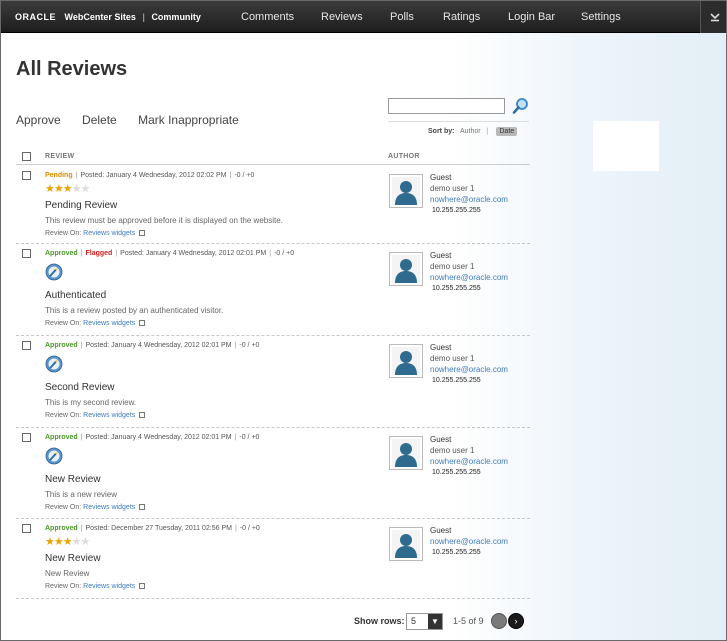  Describe the element at coordinates (35, 17) in the screenshot. I see `oracle-logo: ORACLE` at that location.